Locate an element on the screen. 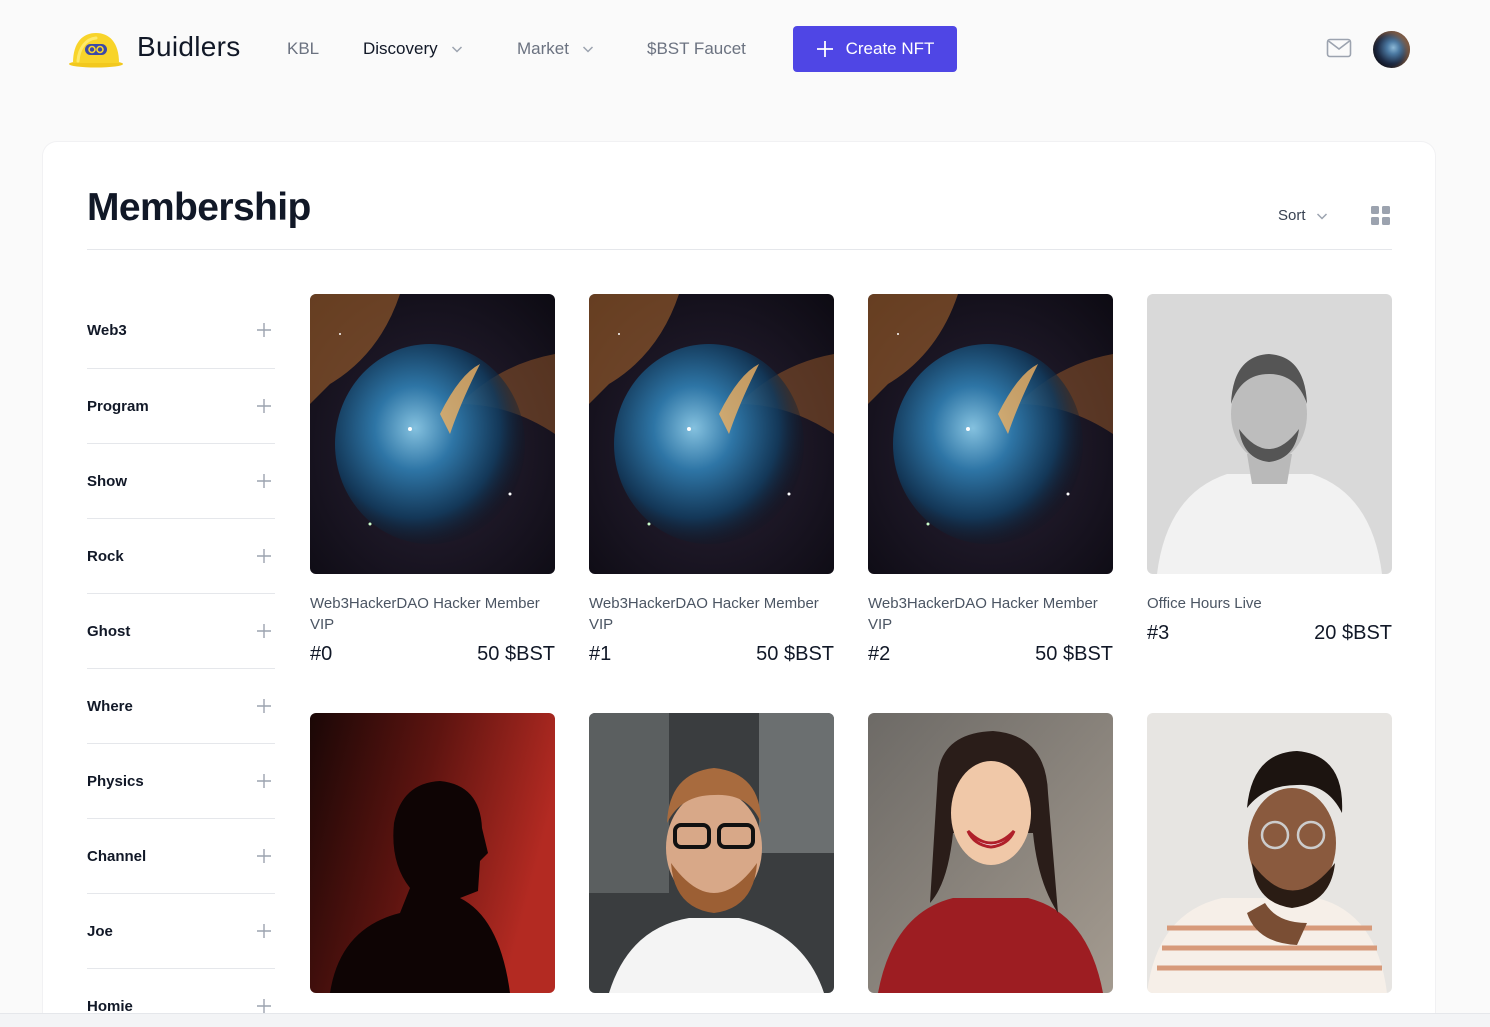  filter-ghost: Ghost is located at coordinates (181, 631).